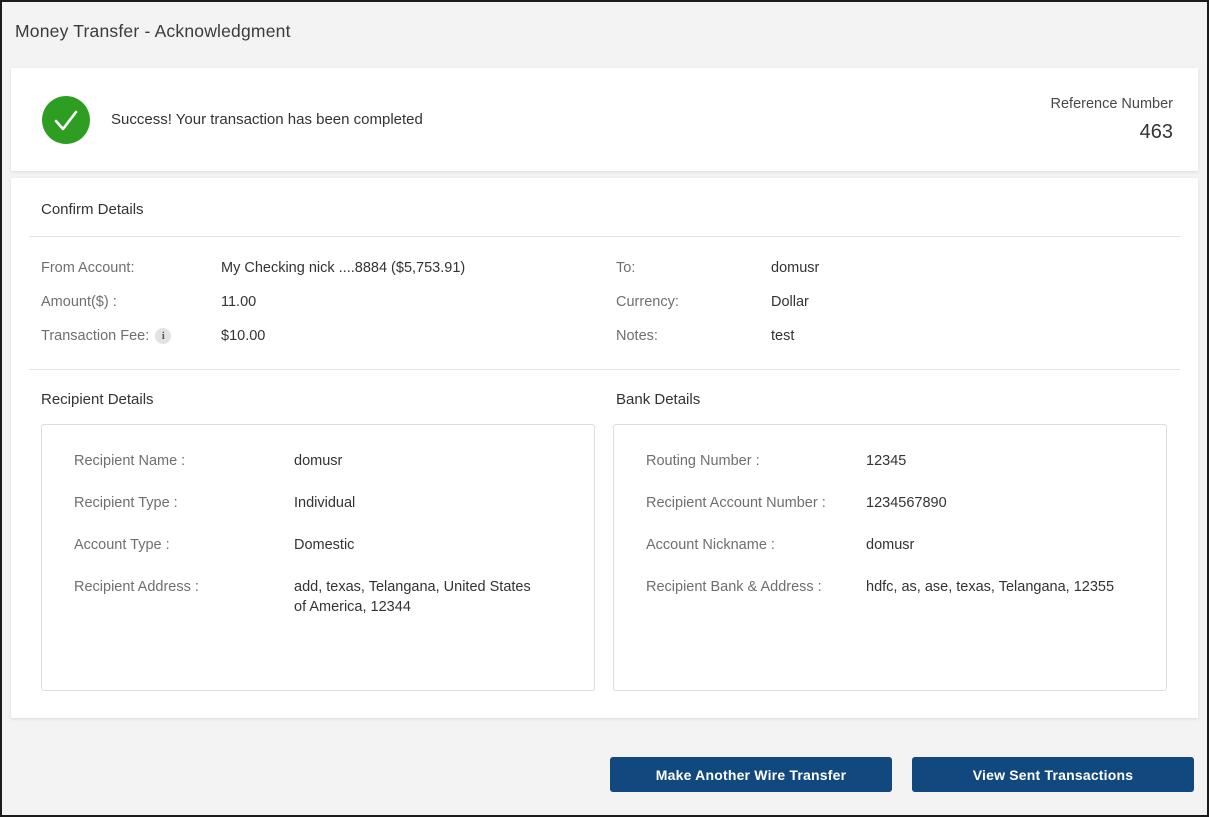 The image size is (1209, 817). What do you see at coordinates (243, 336) in the screenshot?
I see `transaction-fee-value: $10.00` at bounding box center [243, 336].